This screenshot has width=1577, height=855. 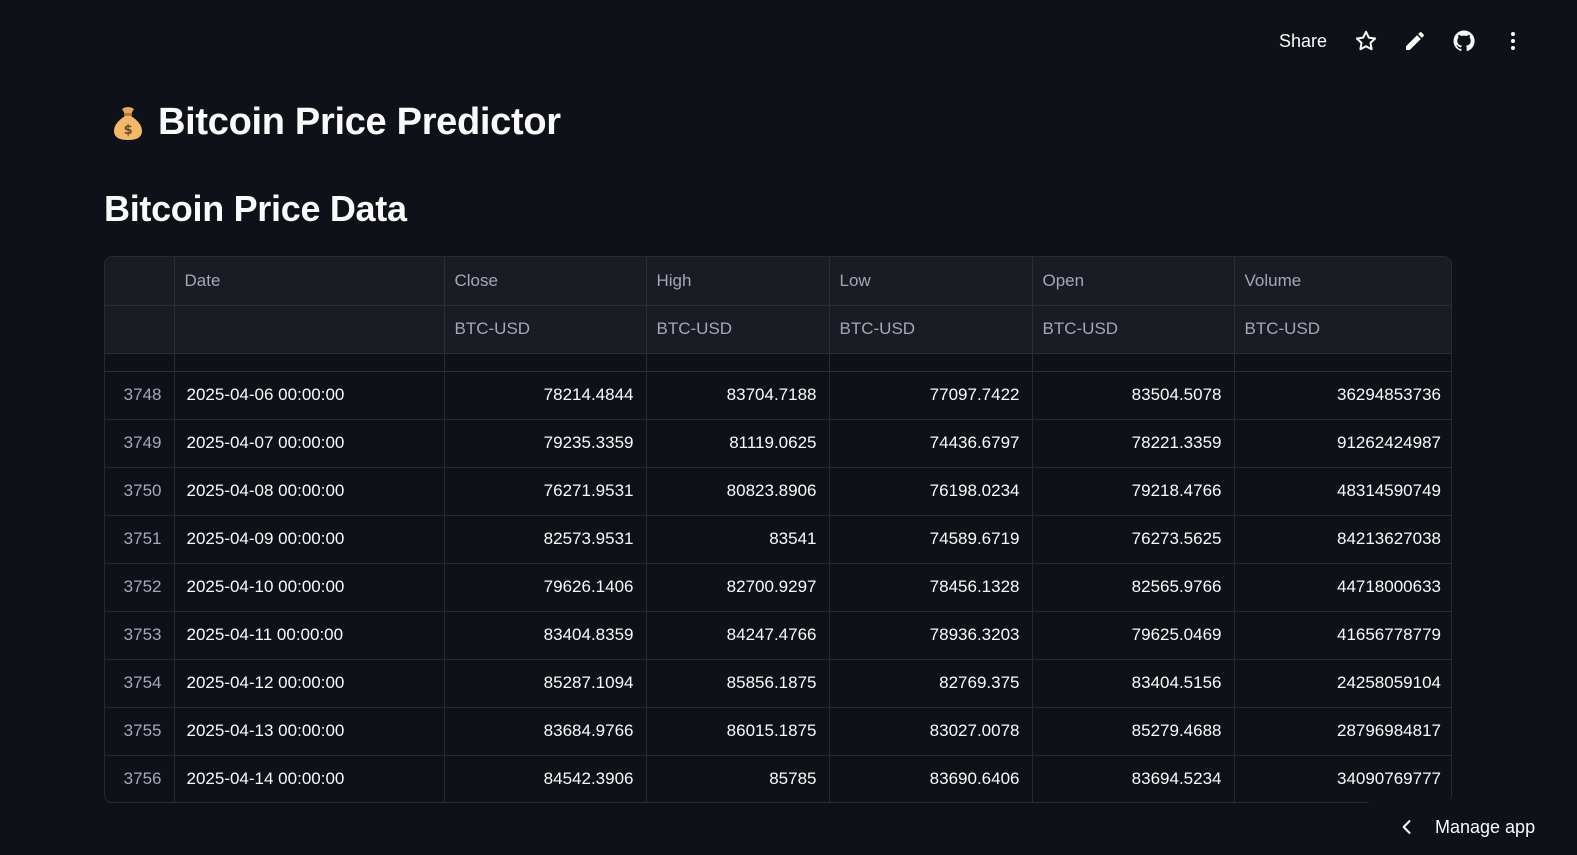 What do you see at coordinates (738, 491) in the screenshot?
I see `cell-high: 80823.8906` at bounding box center [738, 491].